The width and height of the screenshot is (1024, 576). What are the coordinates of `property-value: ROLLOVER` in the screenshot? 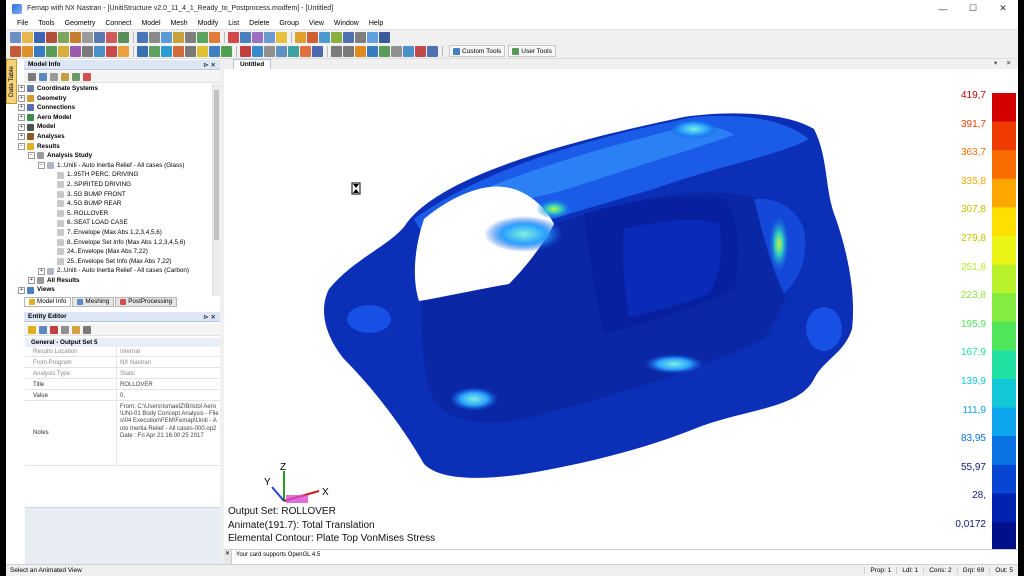 It's located at (168, 384).